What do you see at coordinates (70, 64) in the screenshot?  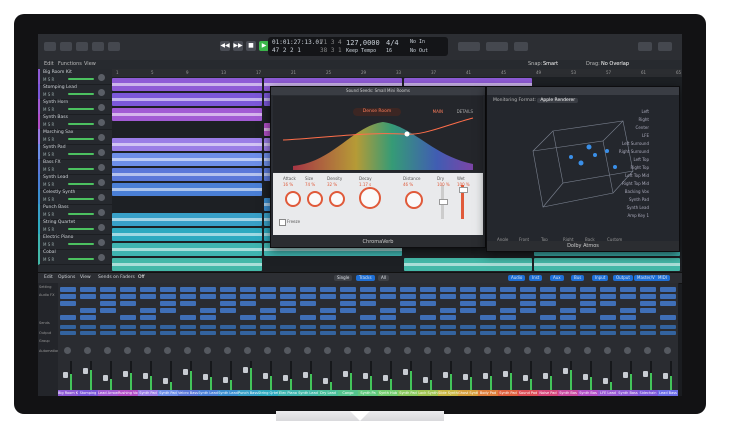 I see `functions-menu: Functions` at bounding box center [70, 64].